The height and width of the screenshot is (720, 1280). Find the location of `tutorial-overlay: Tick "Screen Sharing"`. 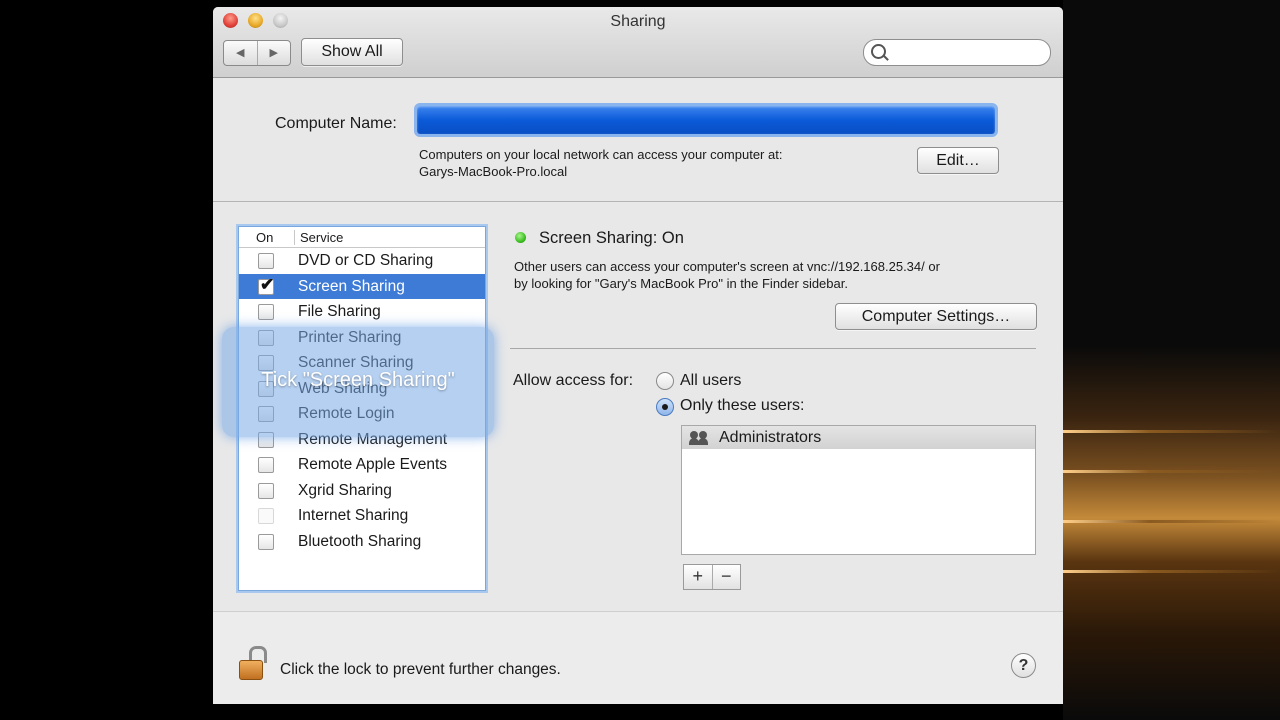

tutorial-overlay: Tick "Screen Sharing" is located at coordinates (358, 382).